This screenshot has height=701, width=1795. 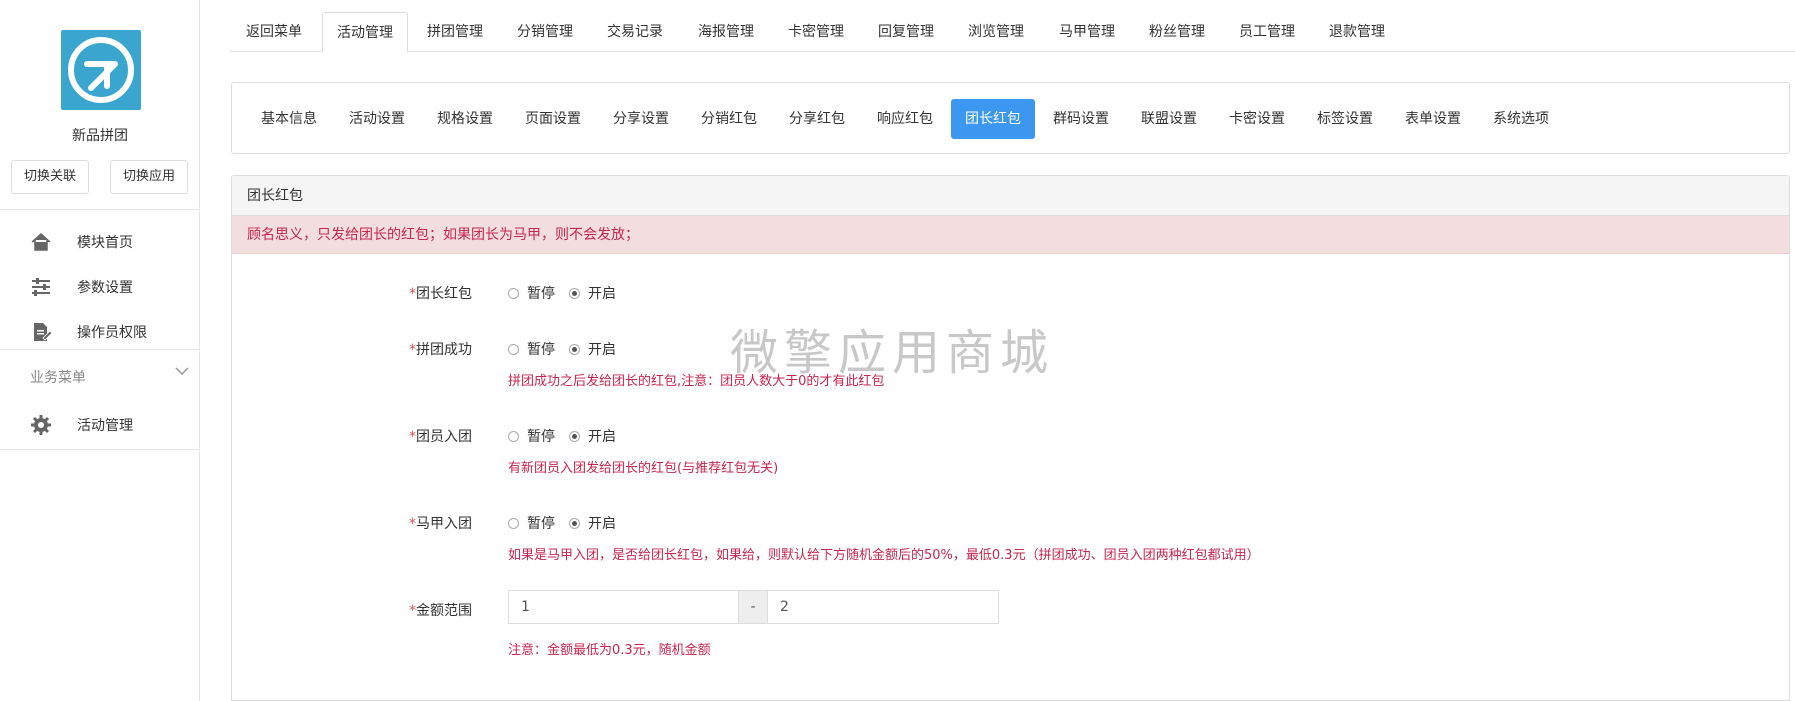 I want to click on panel-title: 团长红包, so click(x=1010, y=196).